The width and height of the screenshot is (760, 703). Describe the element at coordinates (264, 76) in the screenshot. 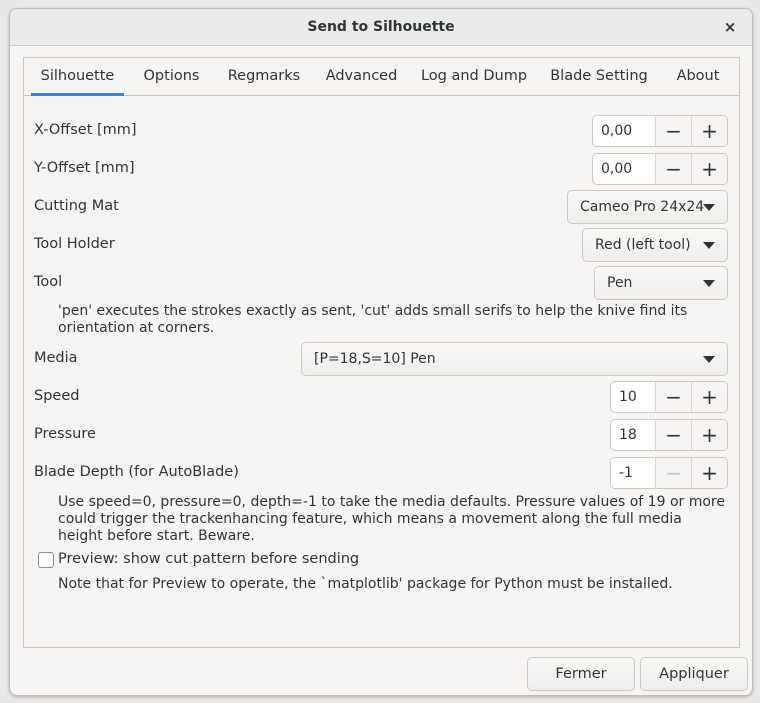

I see `tab-regmarks: Regmarks` at that location.